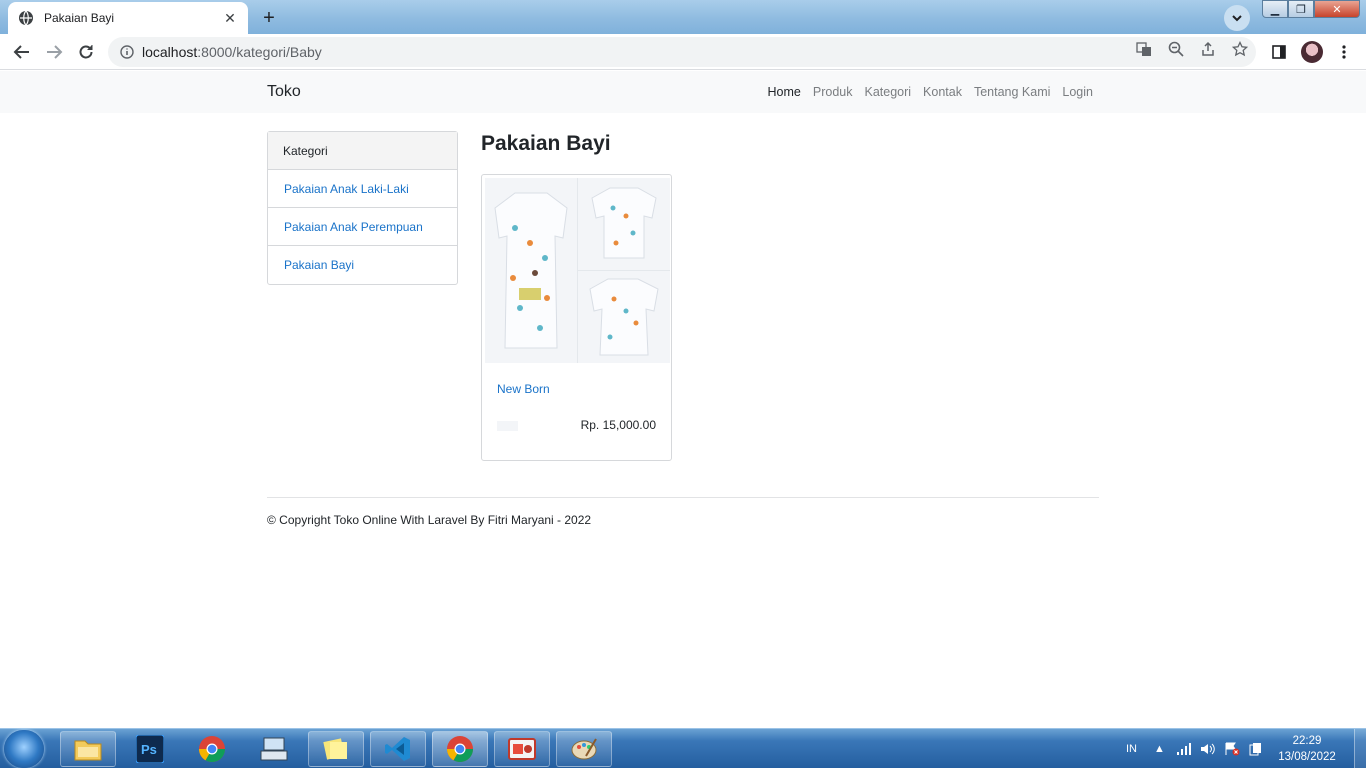  I want to click on photoshop-icon: Ps, so click(150, 749).